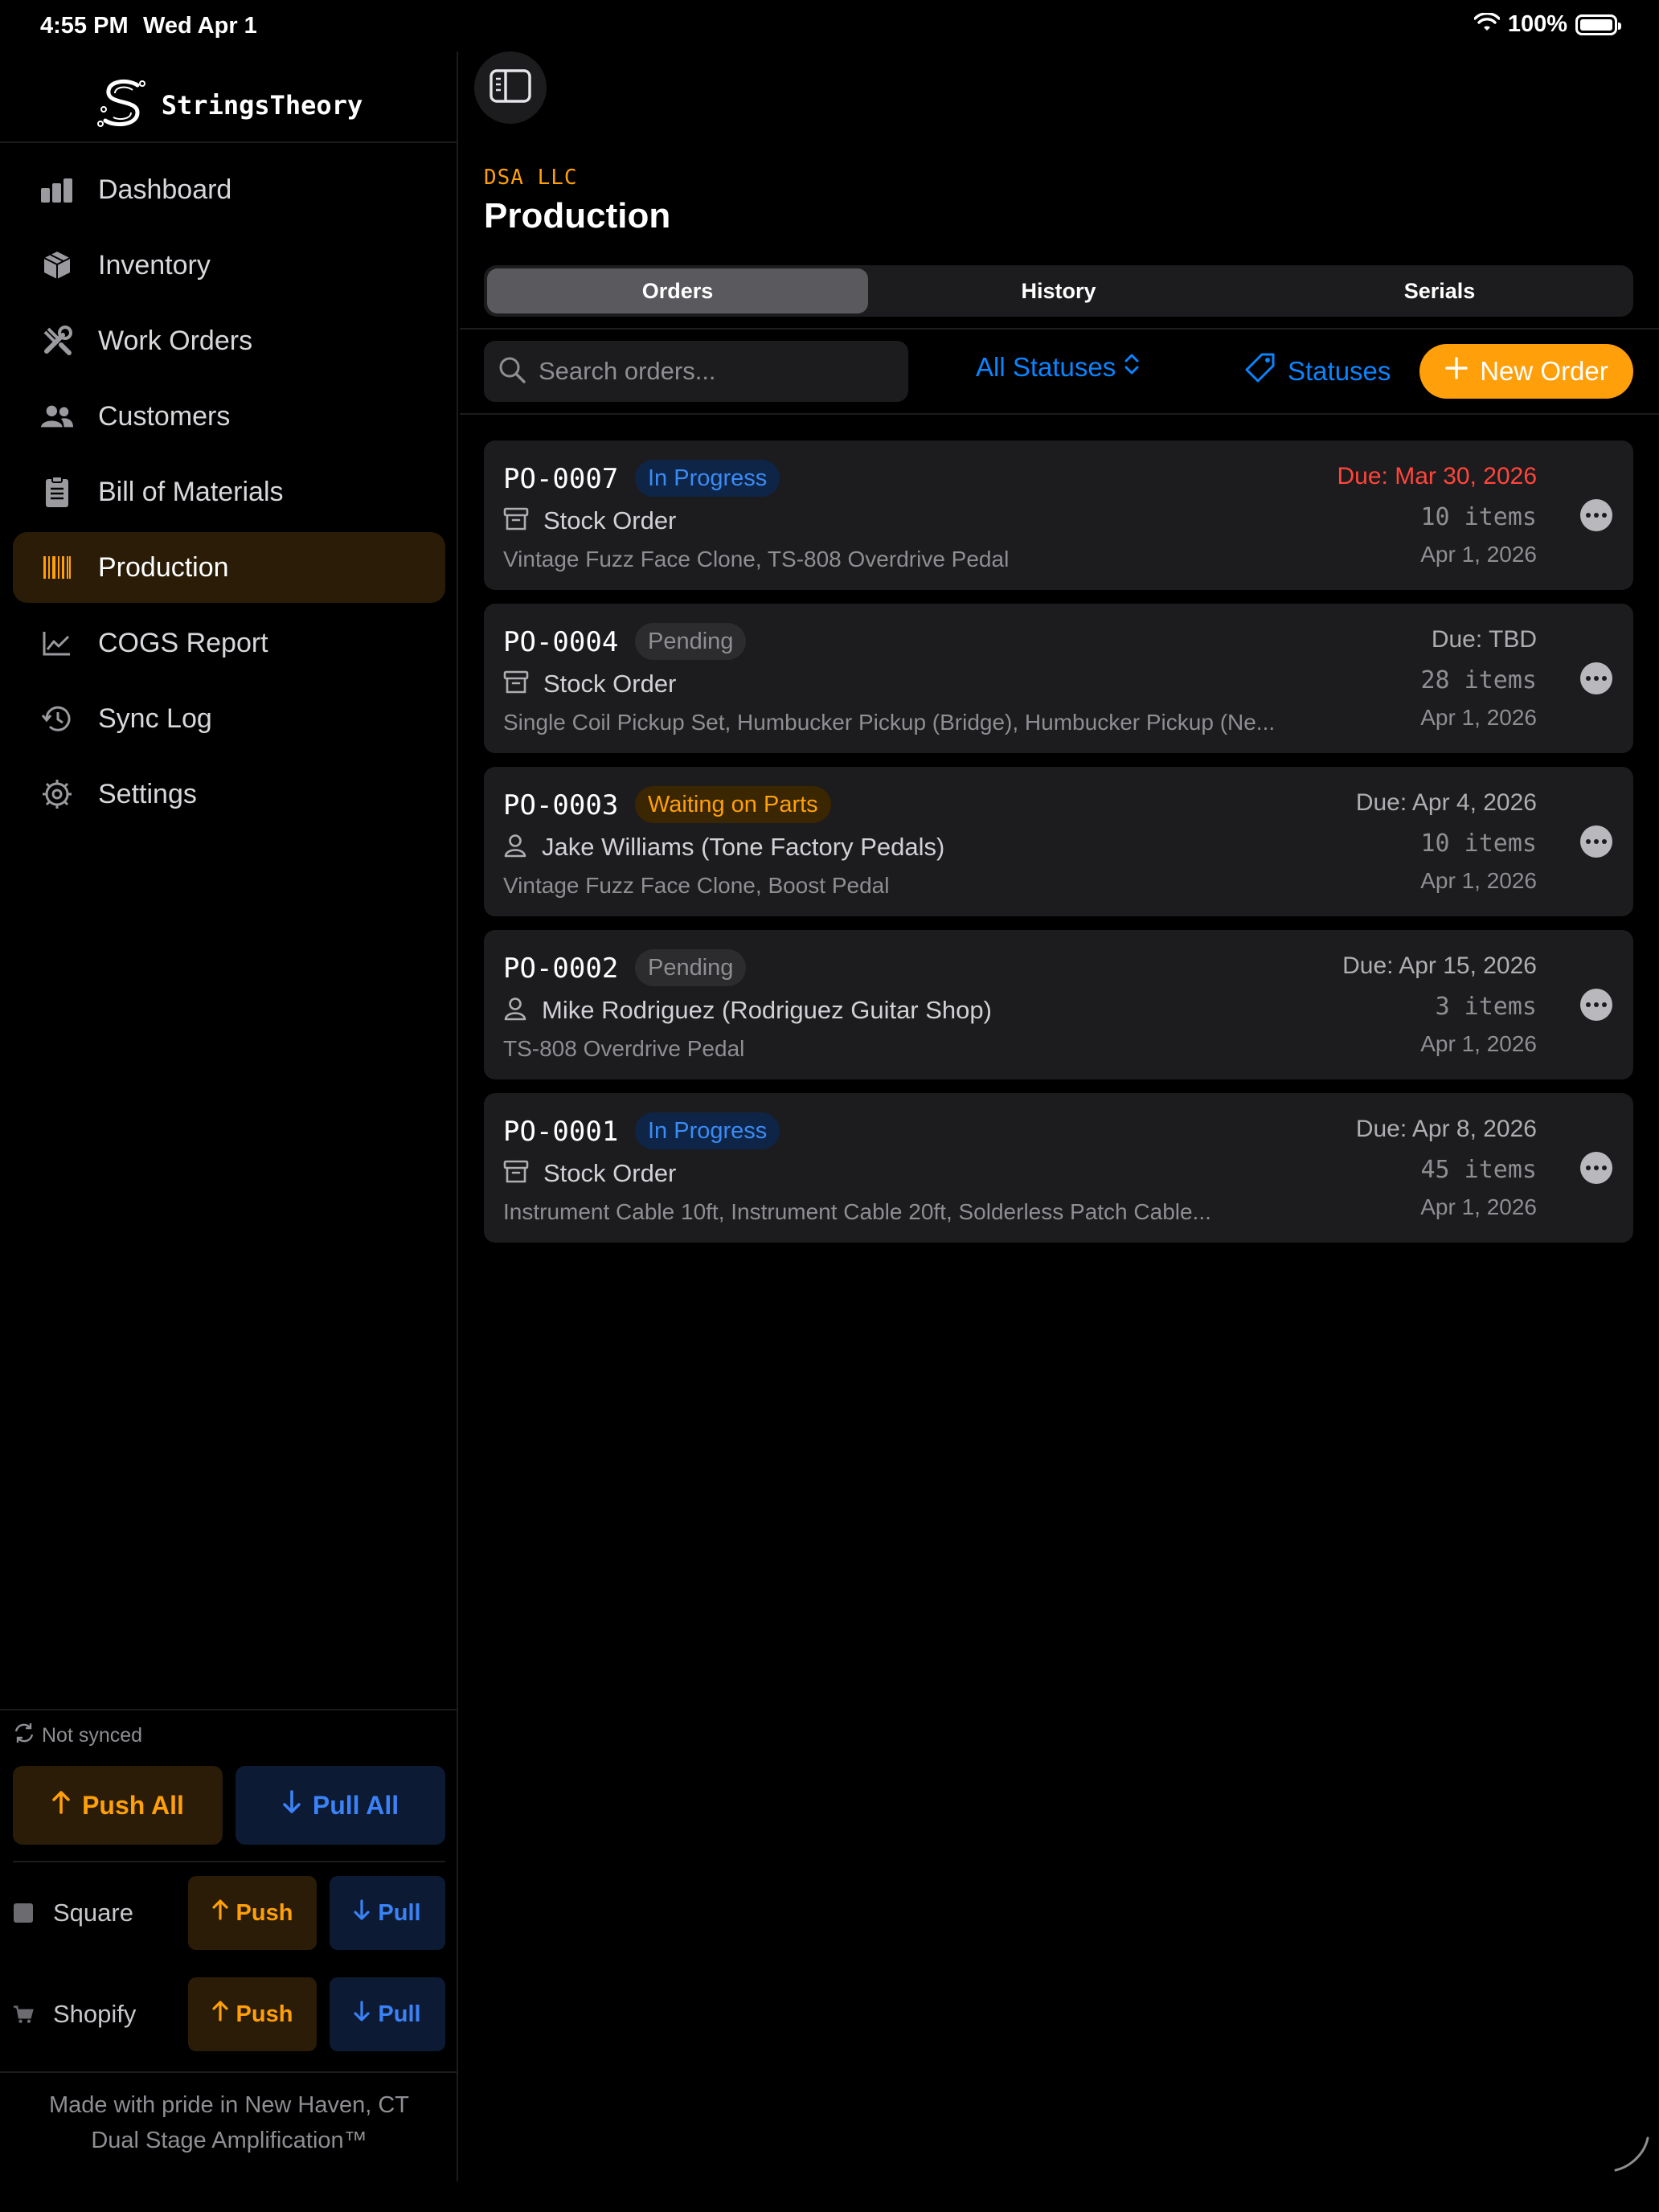  I want to click on order-type: Mike Rodriguez (Rodriguez Guitar Shop), so click(747, 1011).